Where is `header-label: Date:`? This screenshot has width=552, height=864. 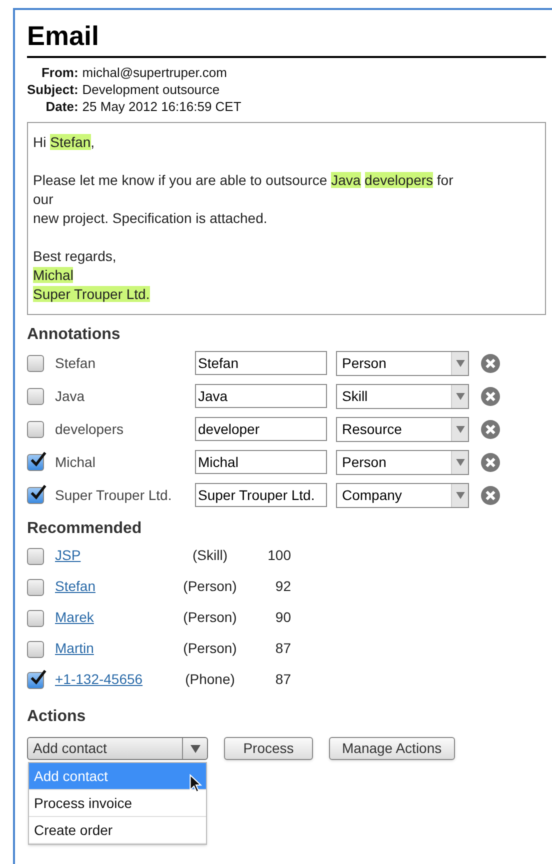 header-label: Date: is located at coordinates (61, 106).